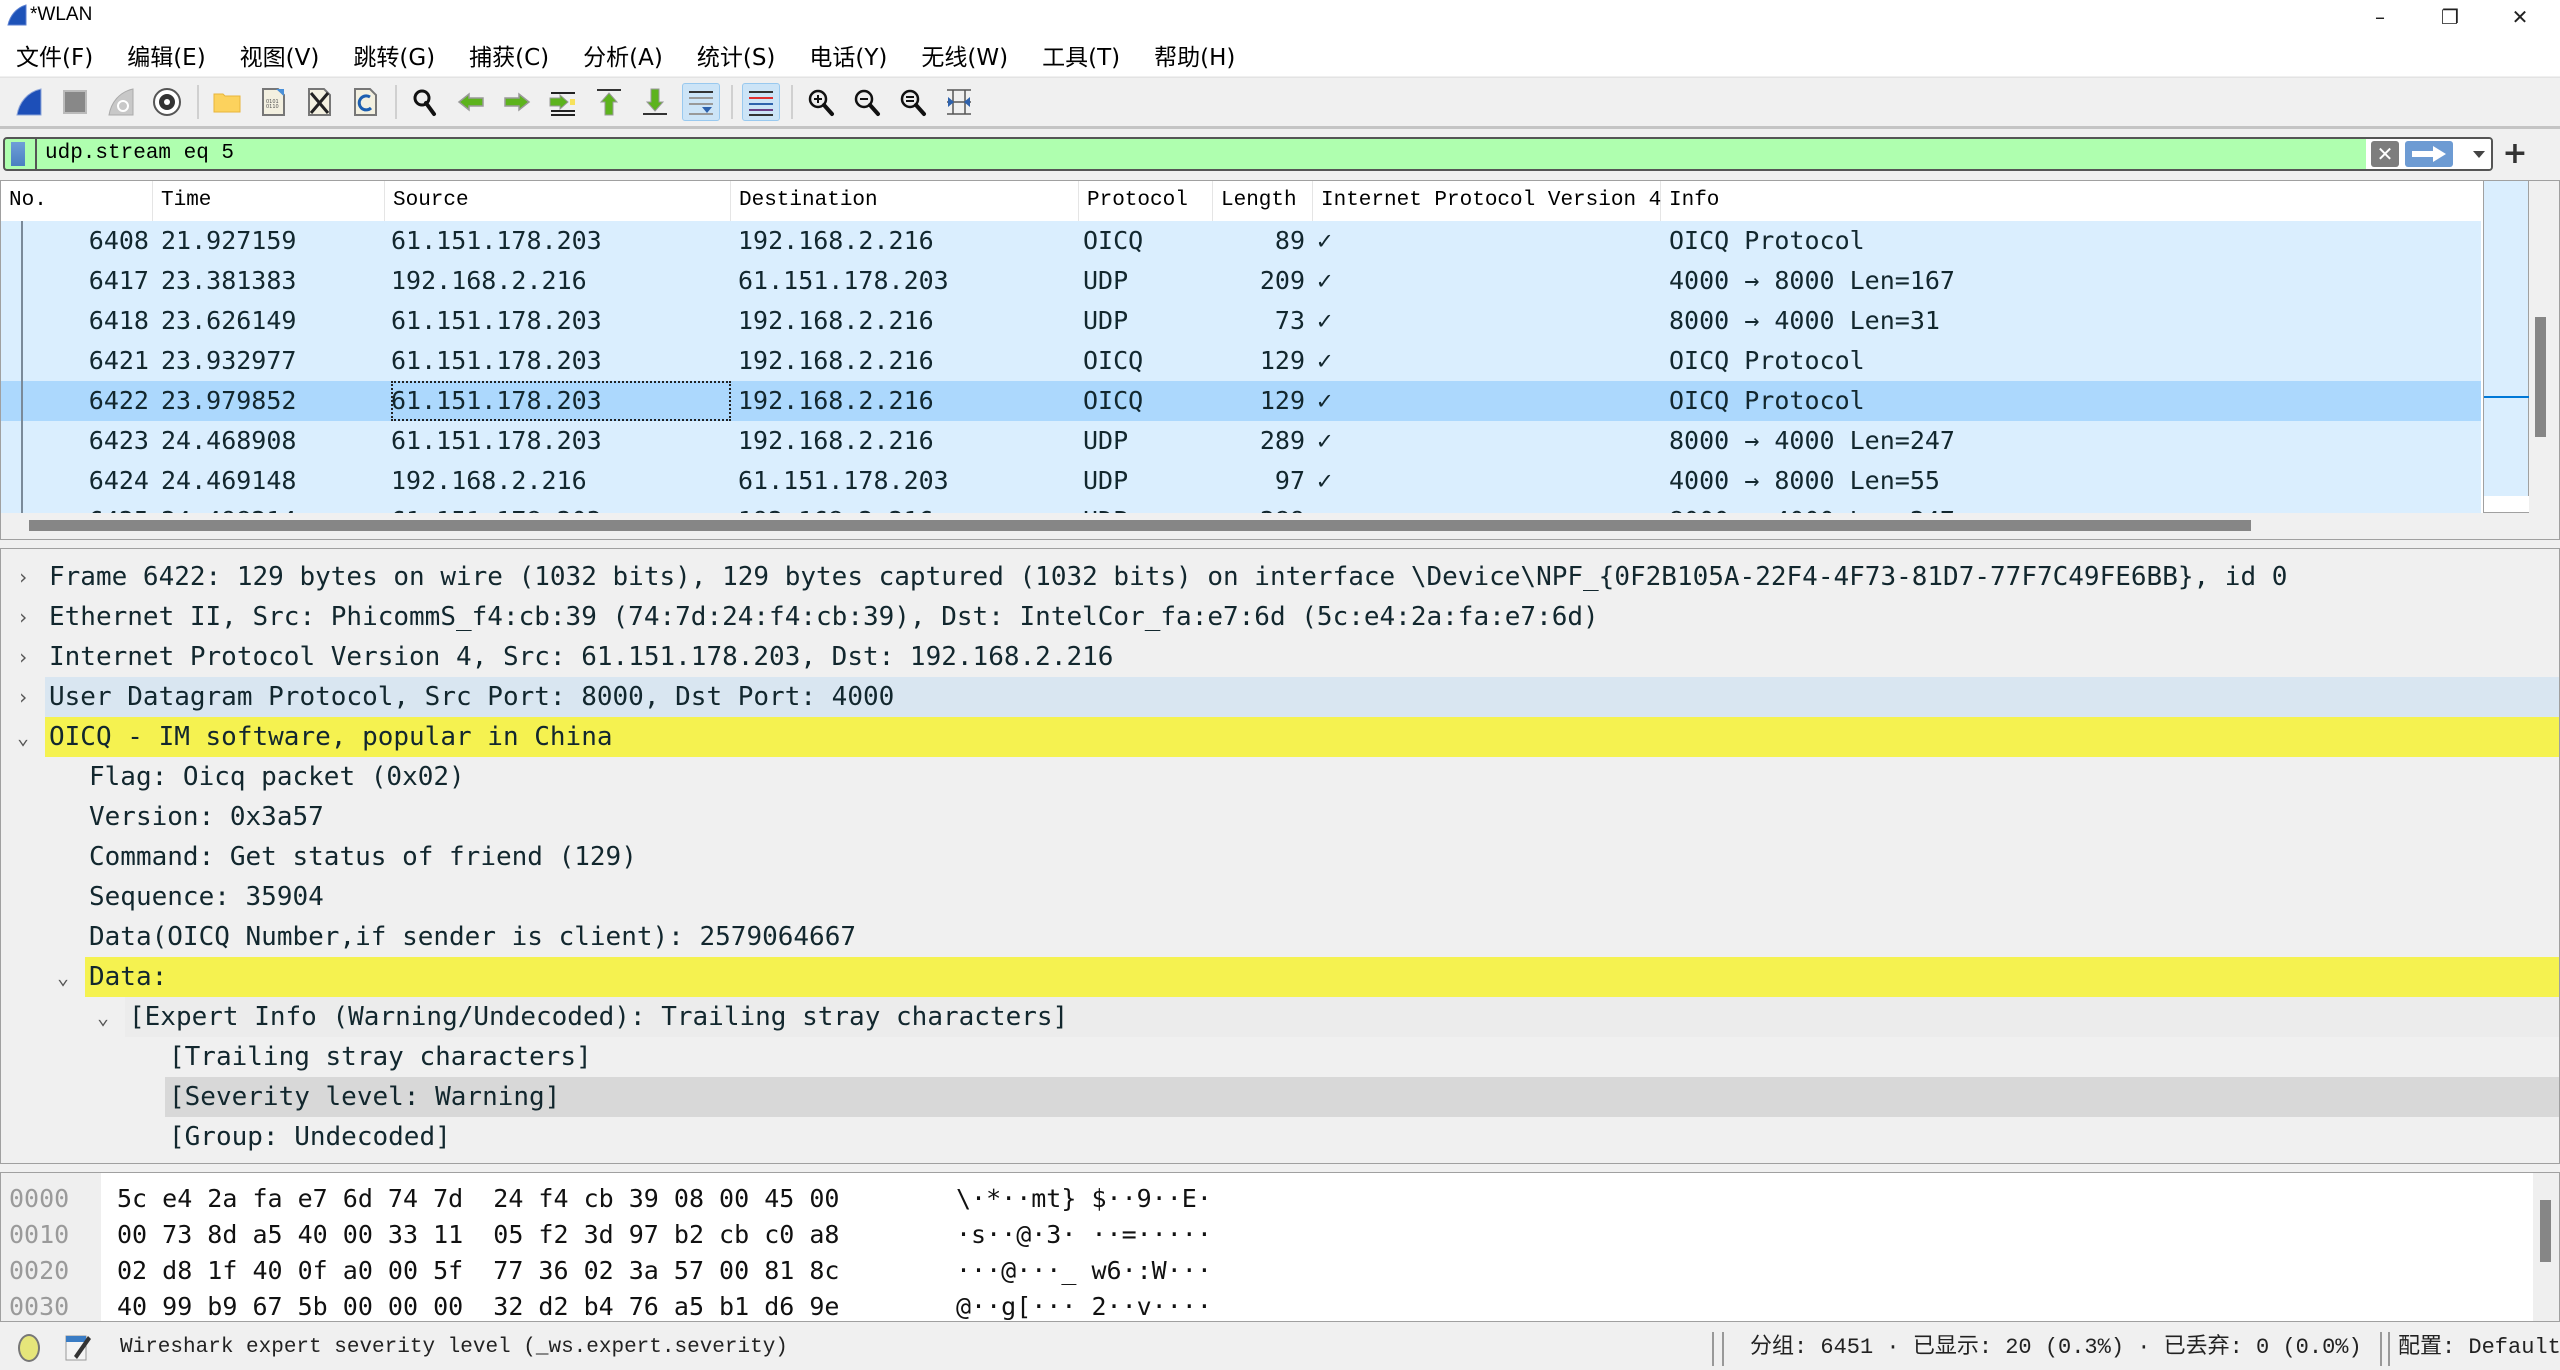 The width and height of the screenshot is (2560, 1370). What do you see at coordinates (54, 55) in the screenshot?
I see `menu-file: 文件(F)` at bounding box center [54, 55].